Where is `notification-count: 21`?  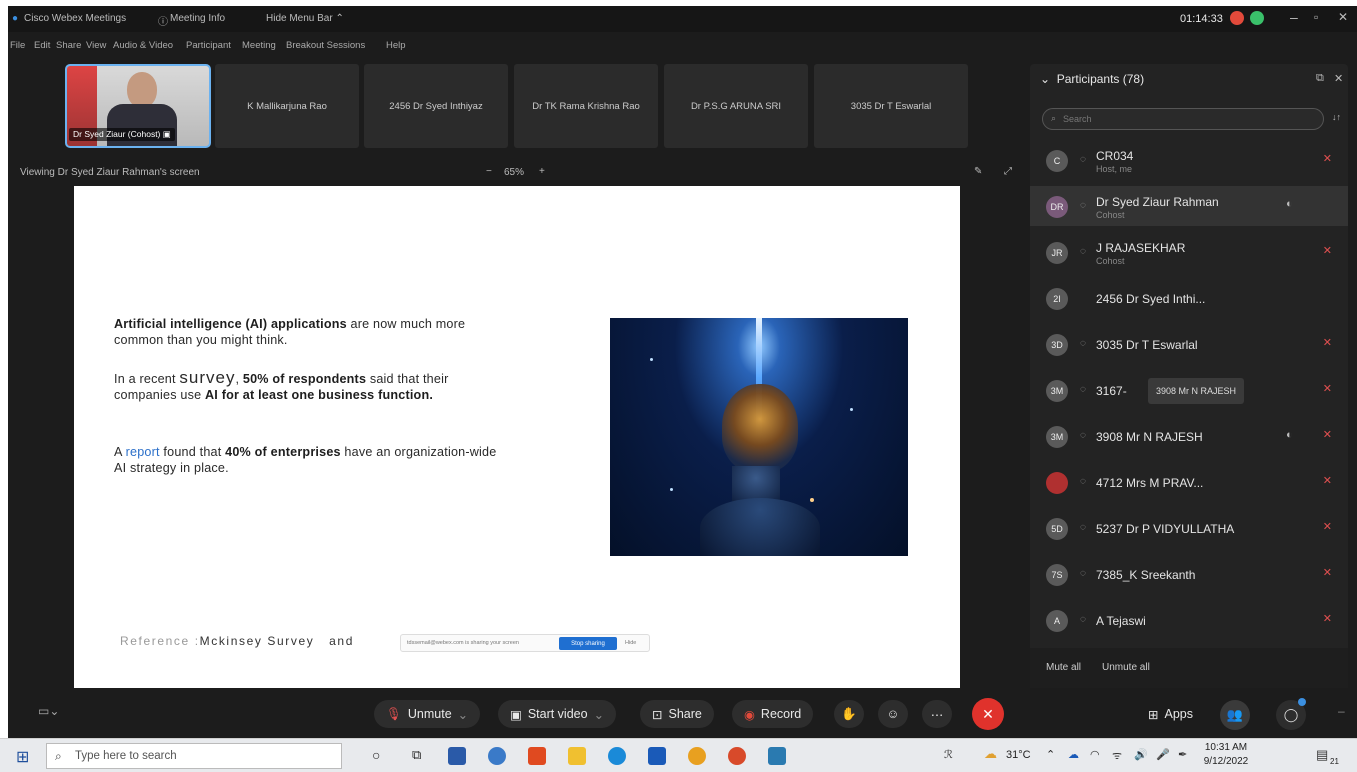
notification-count: 21 is located at coordinates (1334, 761).